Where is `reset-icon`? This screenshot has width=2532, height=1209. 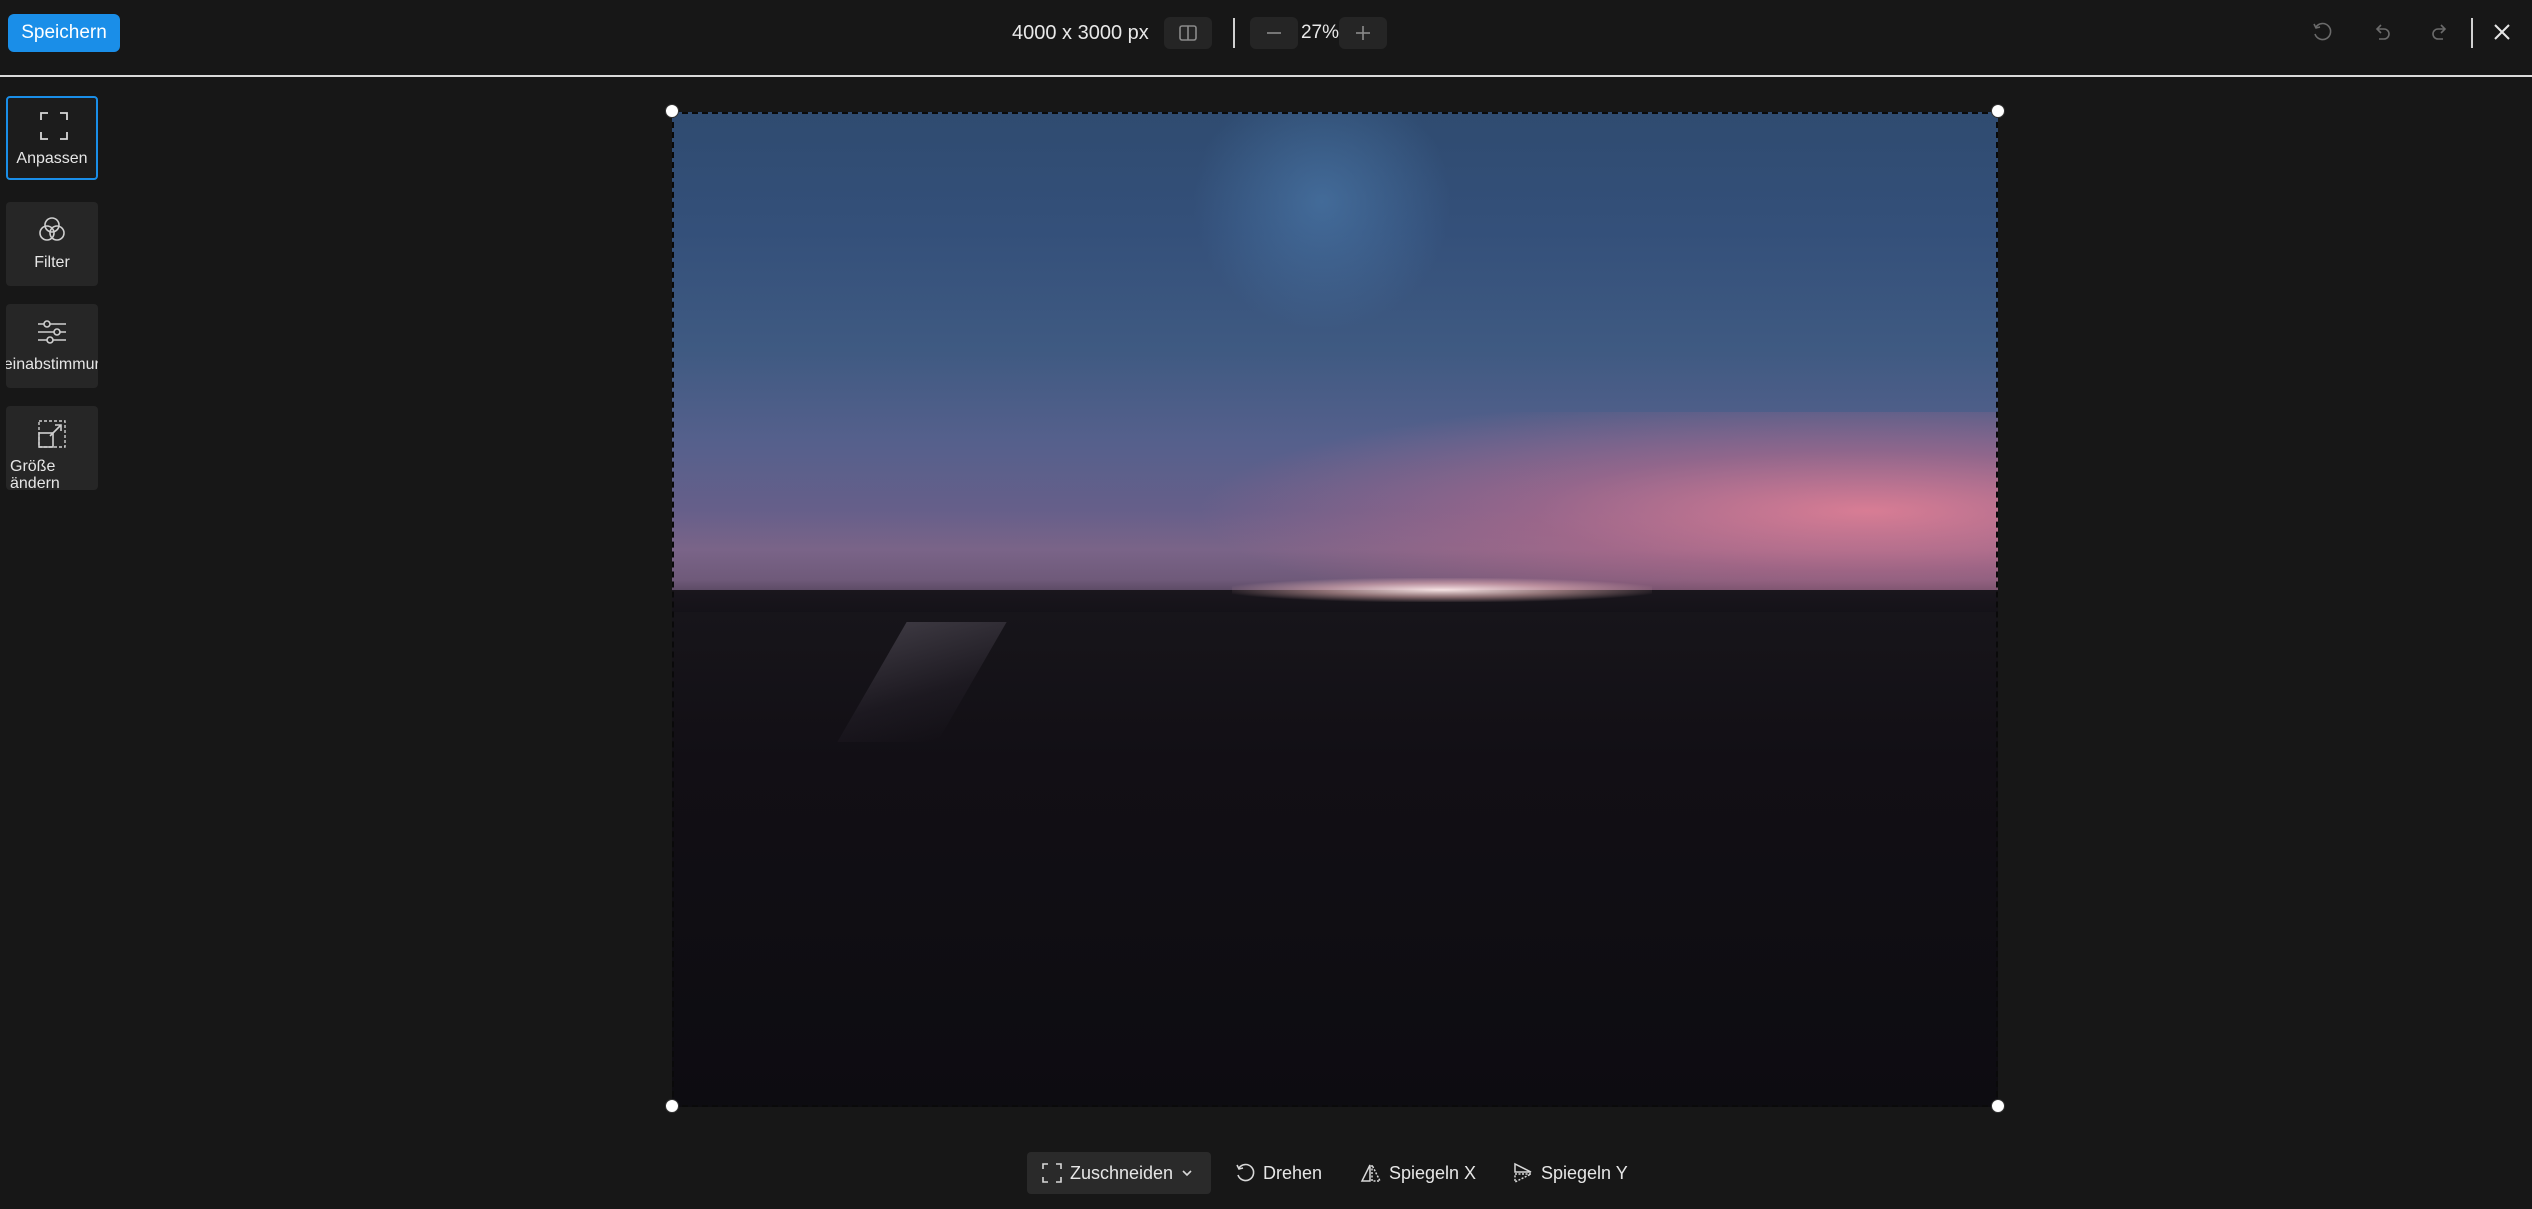 reset-icon is located at coordinates (2322, 31).